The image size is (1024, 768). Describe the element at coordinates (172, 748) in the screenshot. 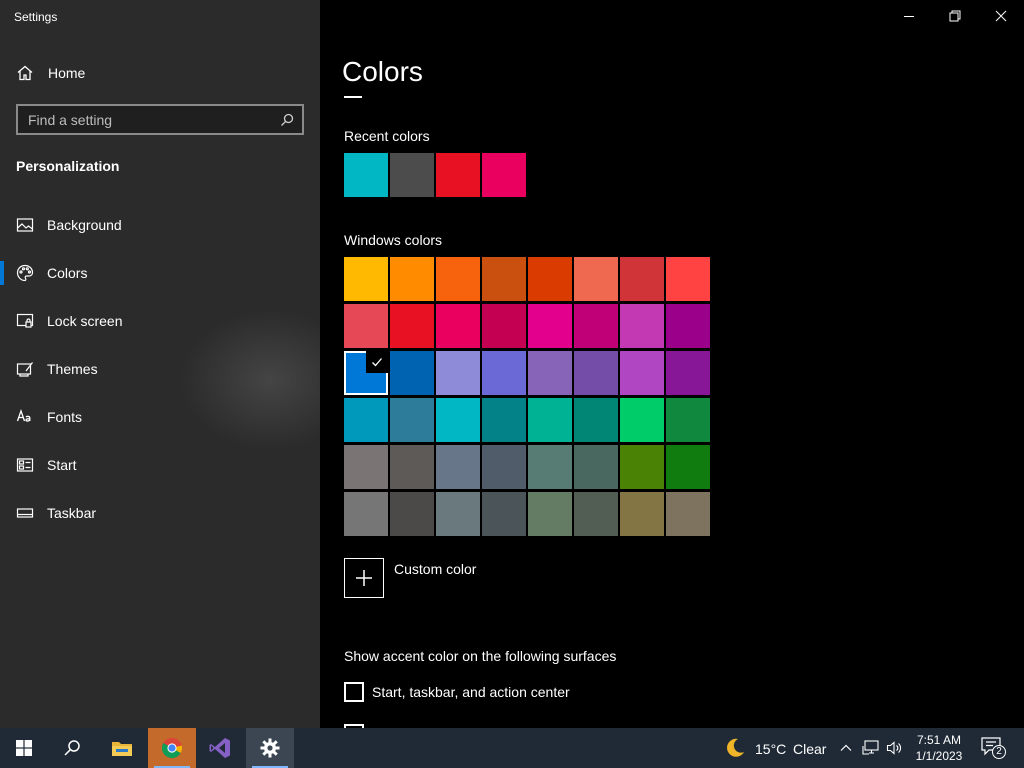

I see `chrome-button` at that location.